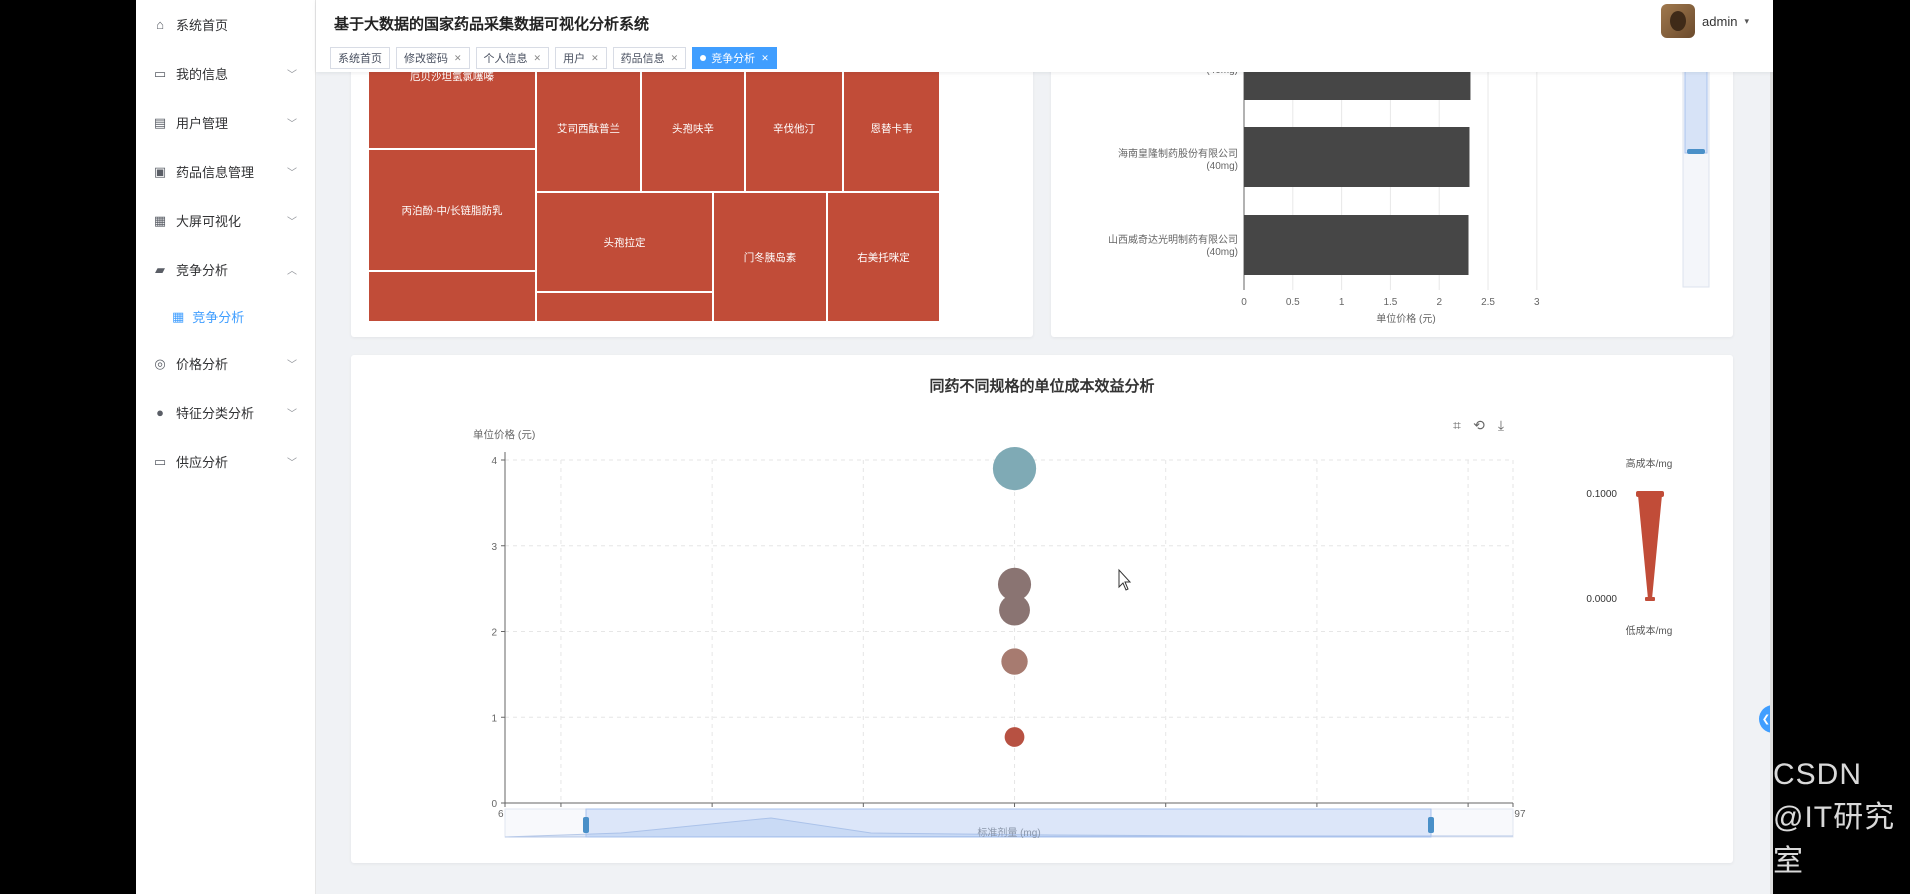  Describe the element at coordinates (794, 128) in the screenshot. I see `treemap-cell: 辛伐他汀` at that location.